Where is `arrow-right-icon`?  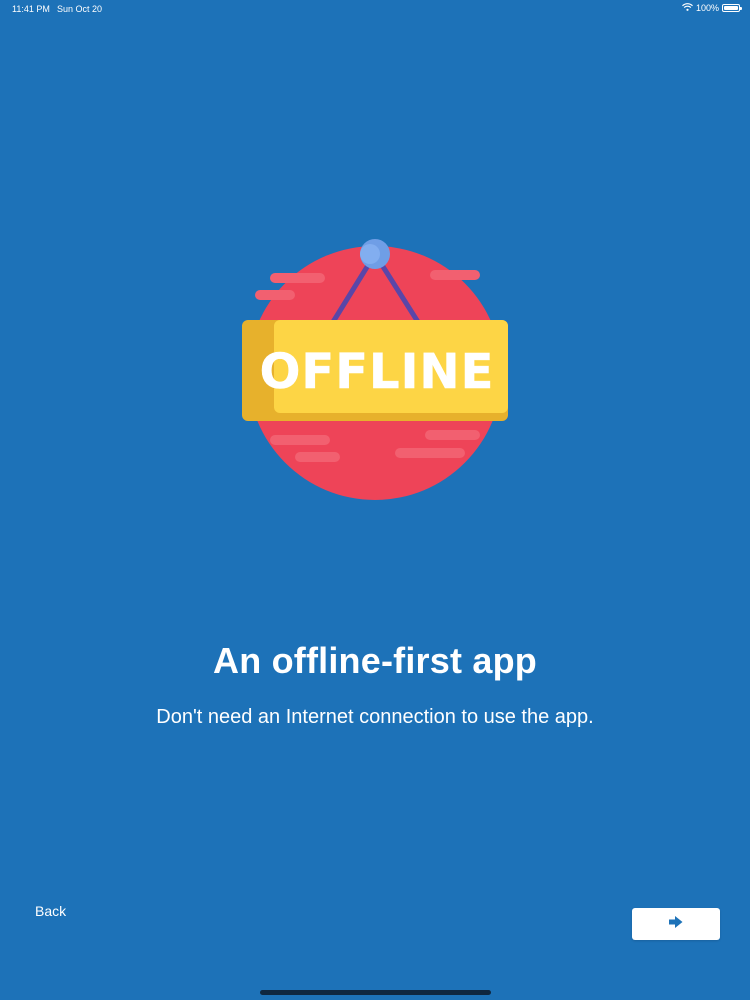
arrow-right-icon is located at coordinates (676, 924).